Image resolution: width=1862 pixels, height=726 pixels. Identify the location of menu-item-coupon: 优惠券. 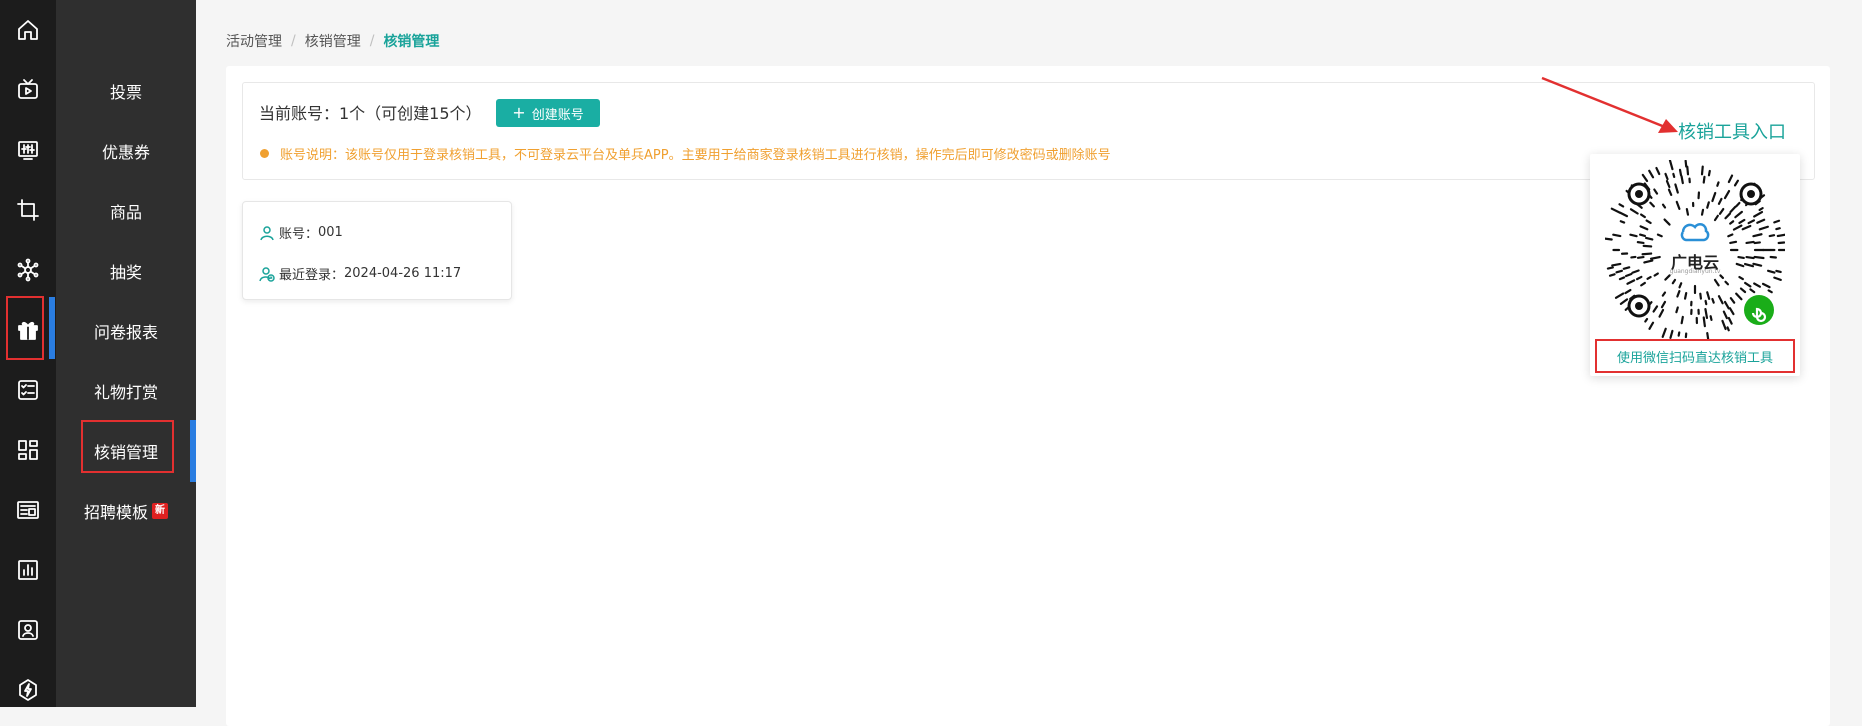
(126, 151).